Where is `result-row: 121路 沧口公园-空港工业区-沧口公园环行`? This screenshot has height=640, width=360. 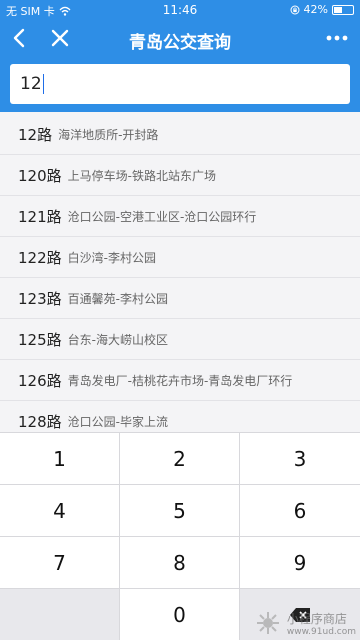
result-row: 121路 沧口公园-空港工业区-沧口公园环行 is located at coordinates (180, 216).